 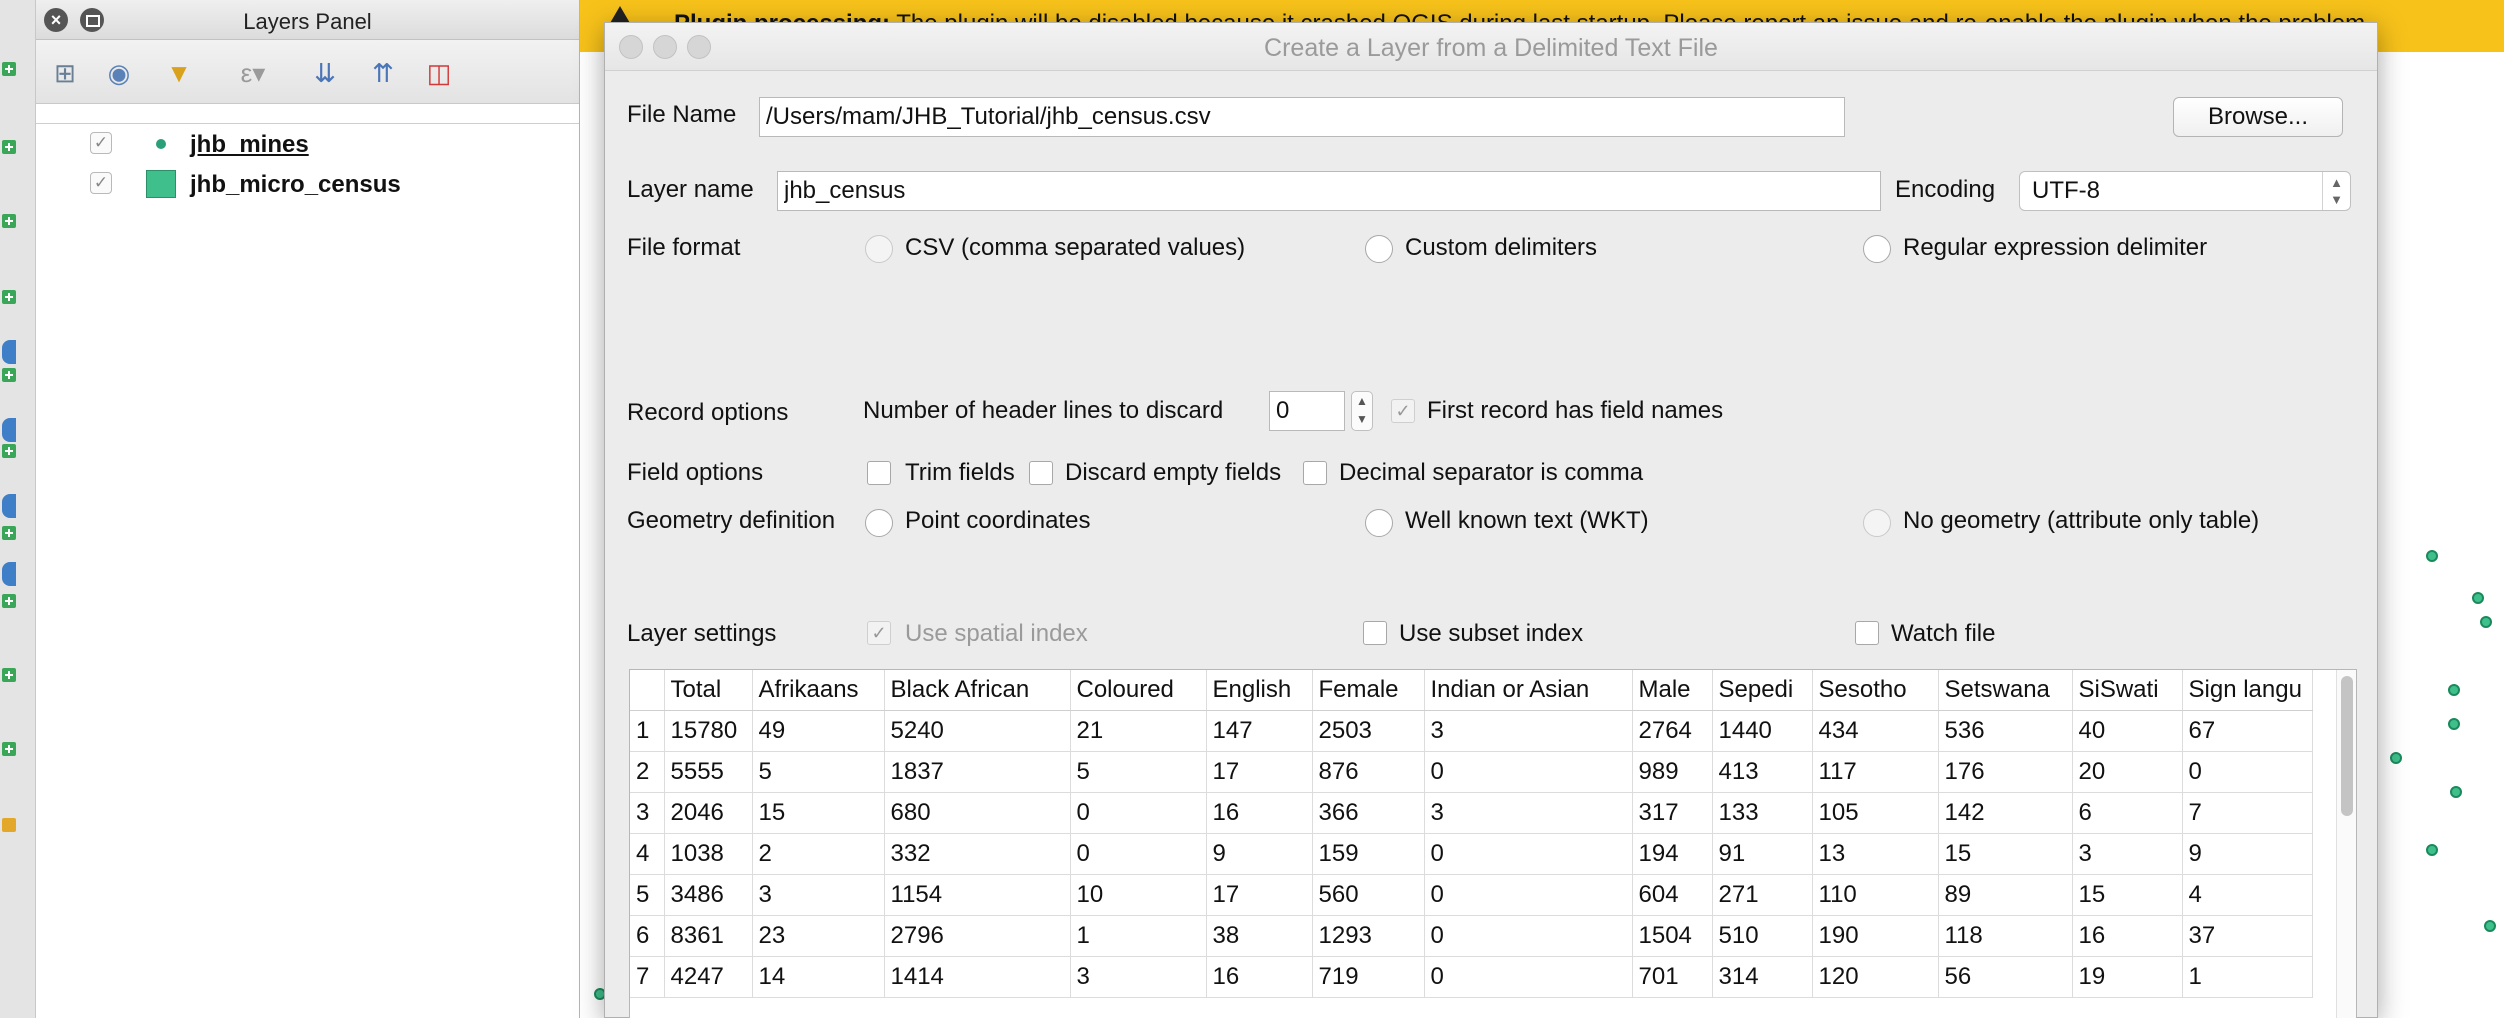 I want to click on layer-item: ✓ jhb_micro_census, so click(x=308, y=183).